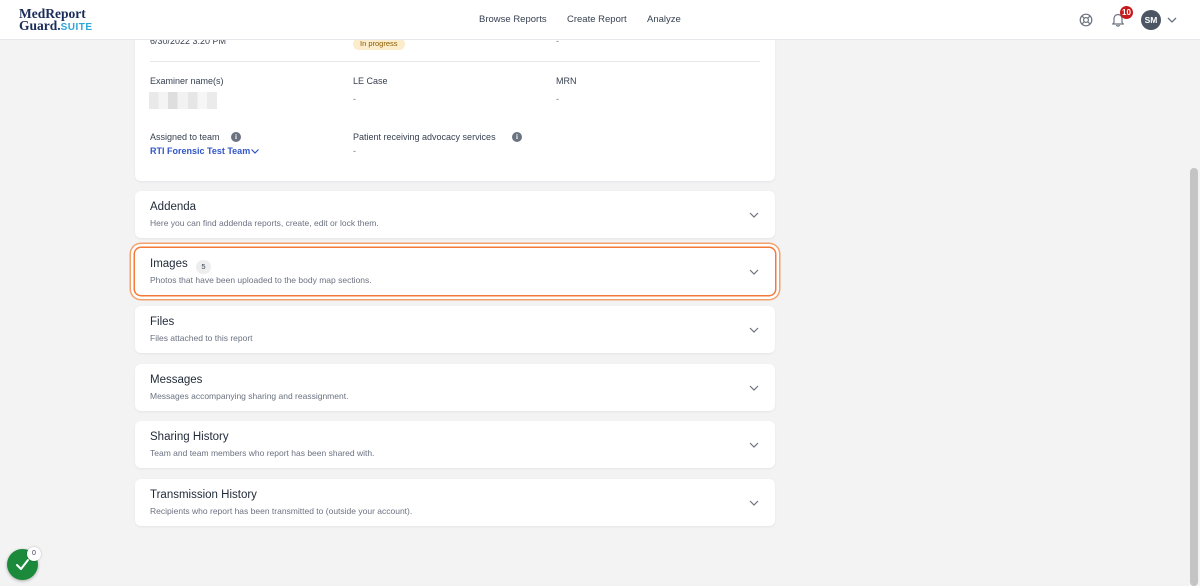 Image resolution: width=1200 pixels, height=586 pixels. What do you see at coordinates (203, 495) in the screenshot?
I see `section-title: Transmission History` at bounding box center [203, 495].